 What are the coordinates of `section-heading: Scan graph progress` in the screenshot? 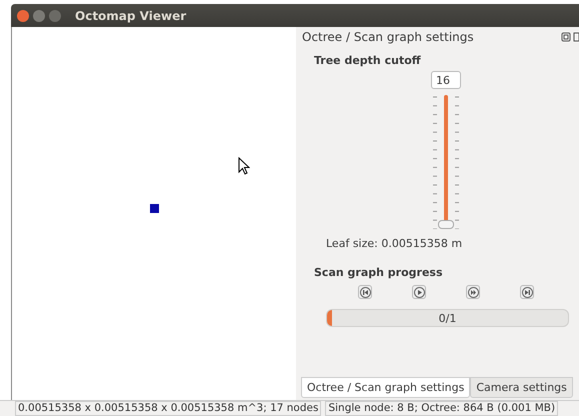 It's located at (379, 272).